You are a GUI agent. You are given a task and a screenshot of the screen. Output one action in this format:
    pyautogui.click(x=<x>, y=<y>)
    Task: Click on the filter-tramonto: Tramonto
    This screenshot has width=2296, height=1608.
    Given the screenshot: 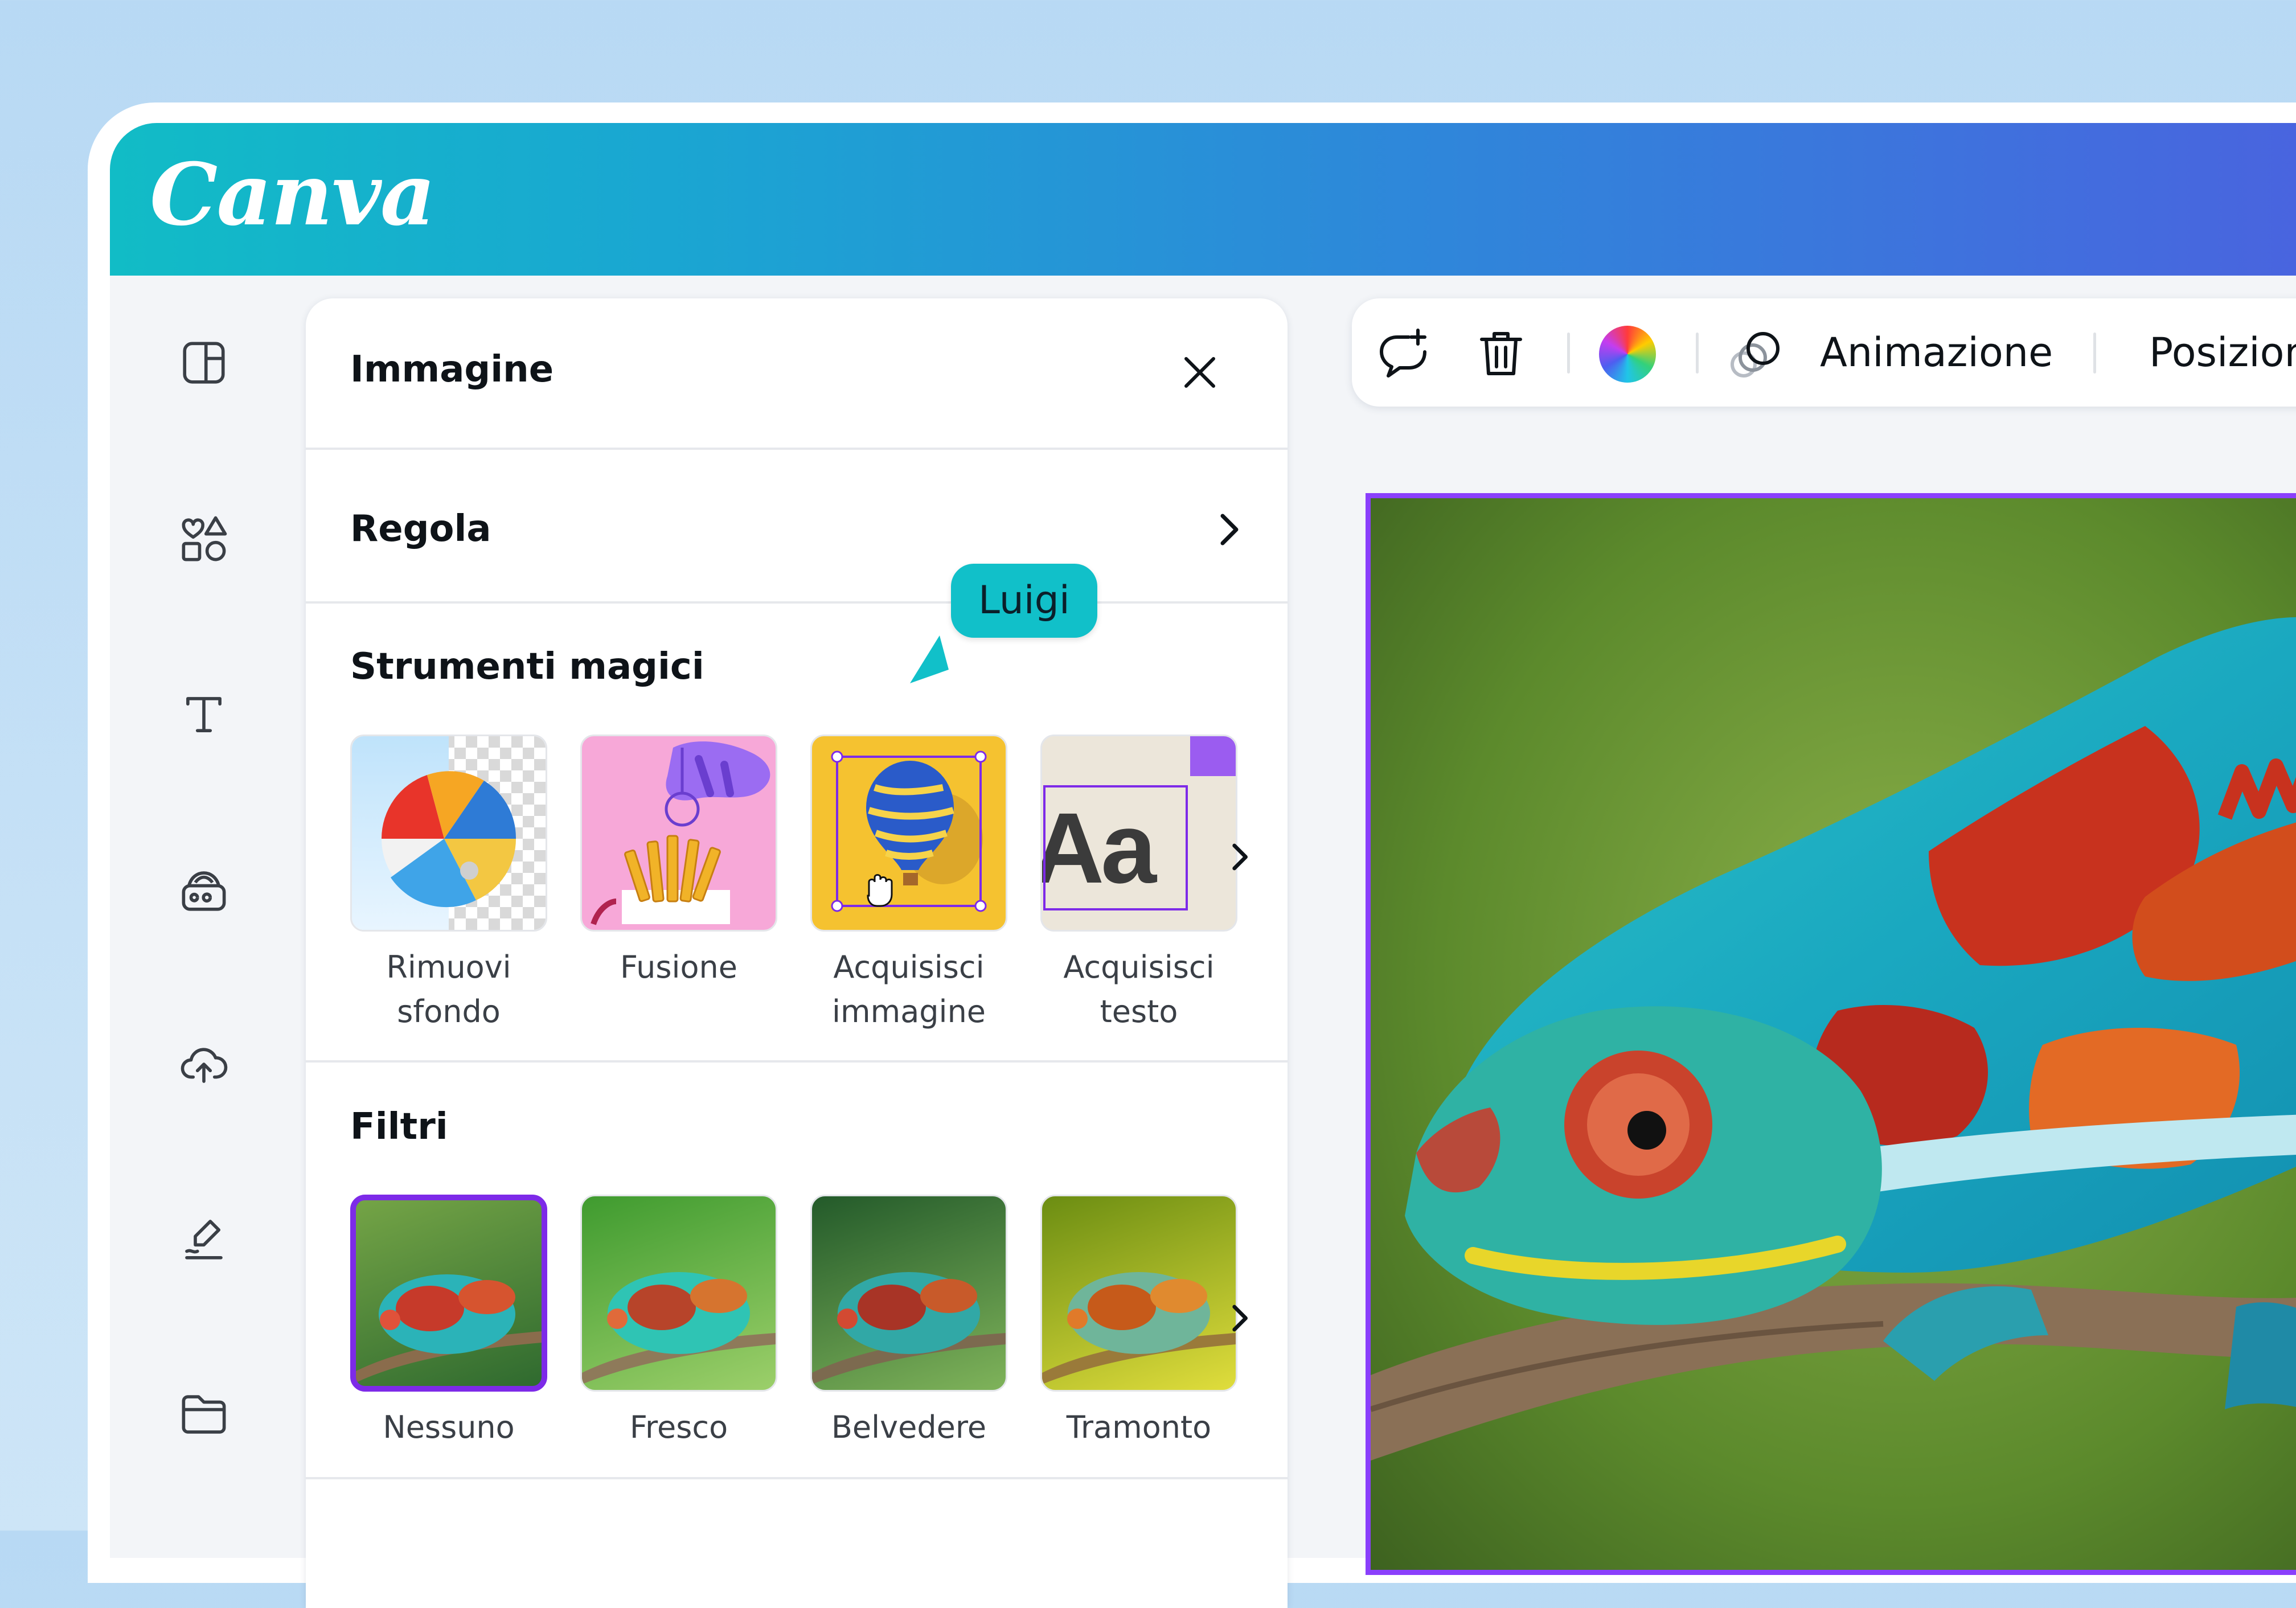 What is the action you would take?
    pyautogui.click(x=1138, y=1322)
    